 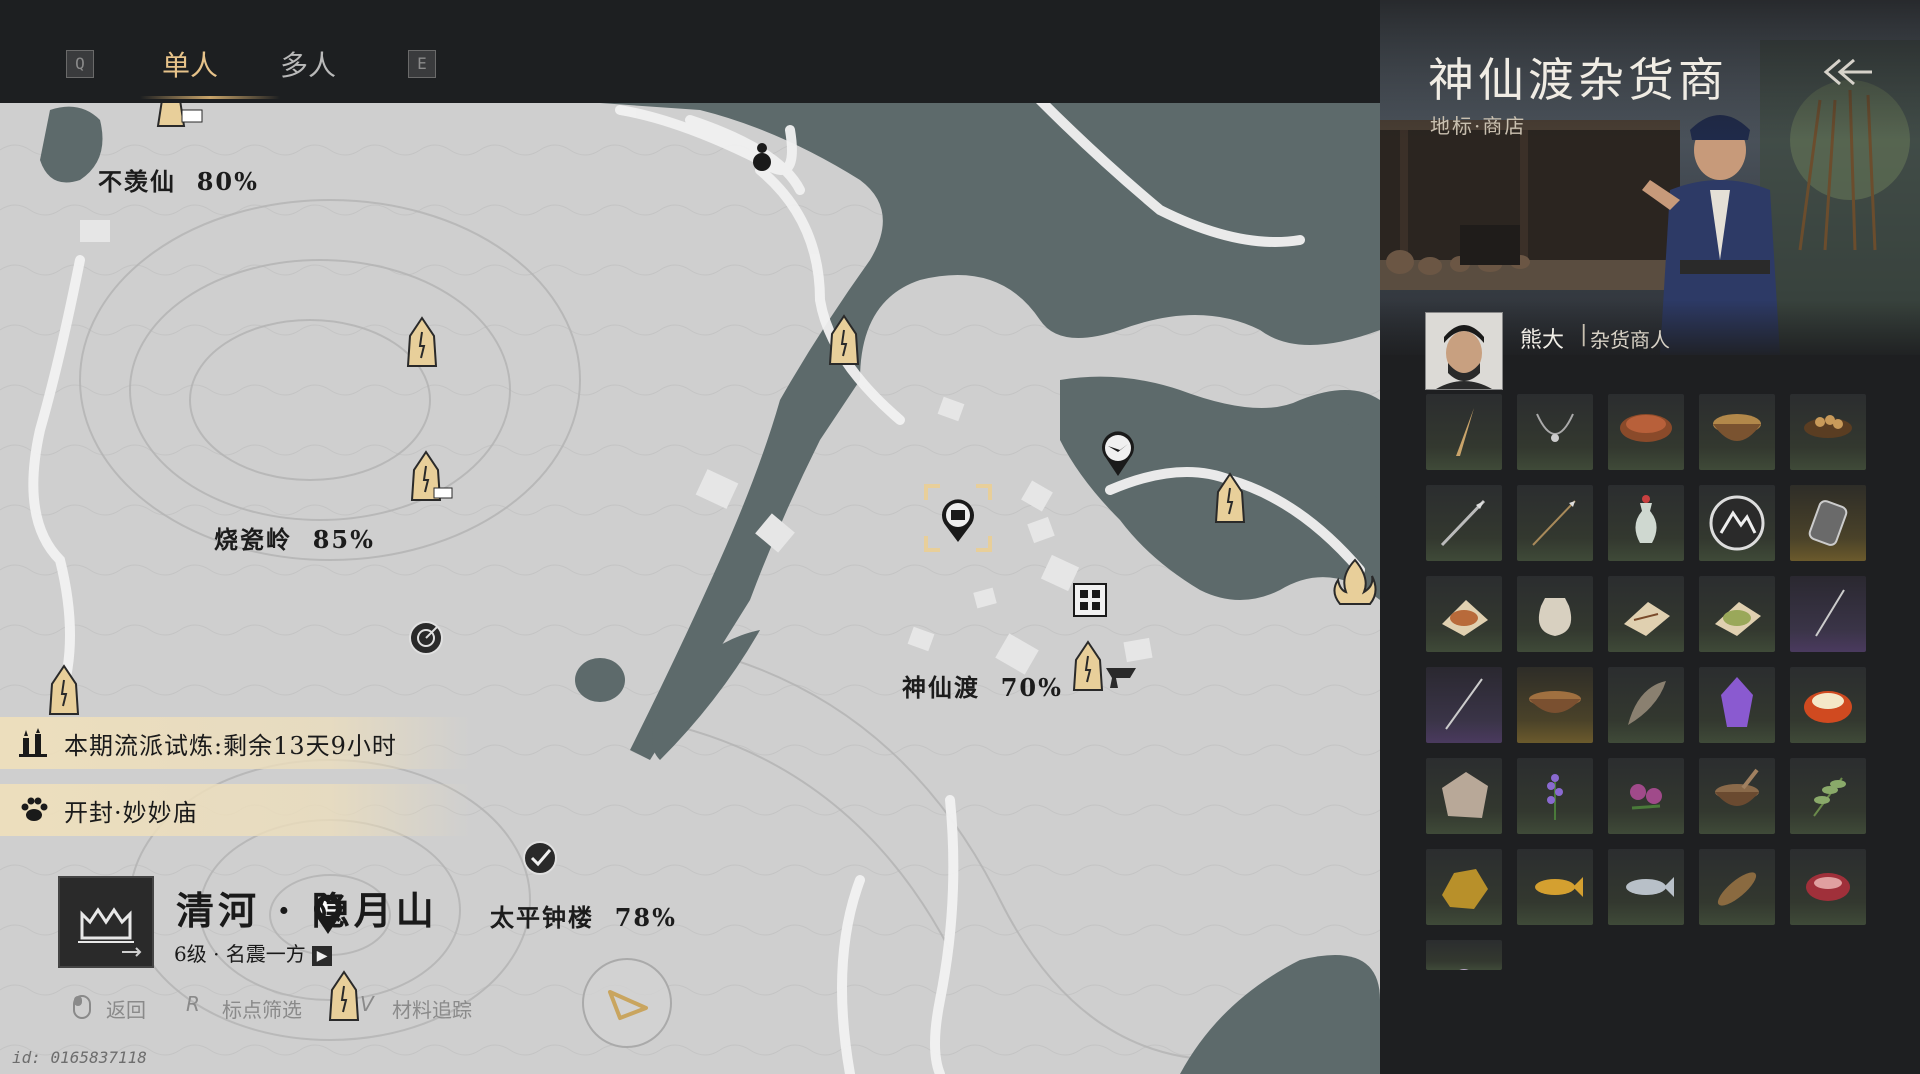 What do you see at coordinates (1647, 619) in the screenshot?
I see `recipe-scroll-icon` at bounding box center [1647, 619].